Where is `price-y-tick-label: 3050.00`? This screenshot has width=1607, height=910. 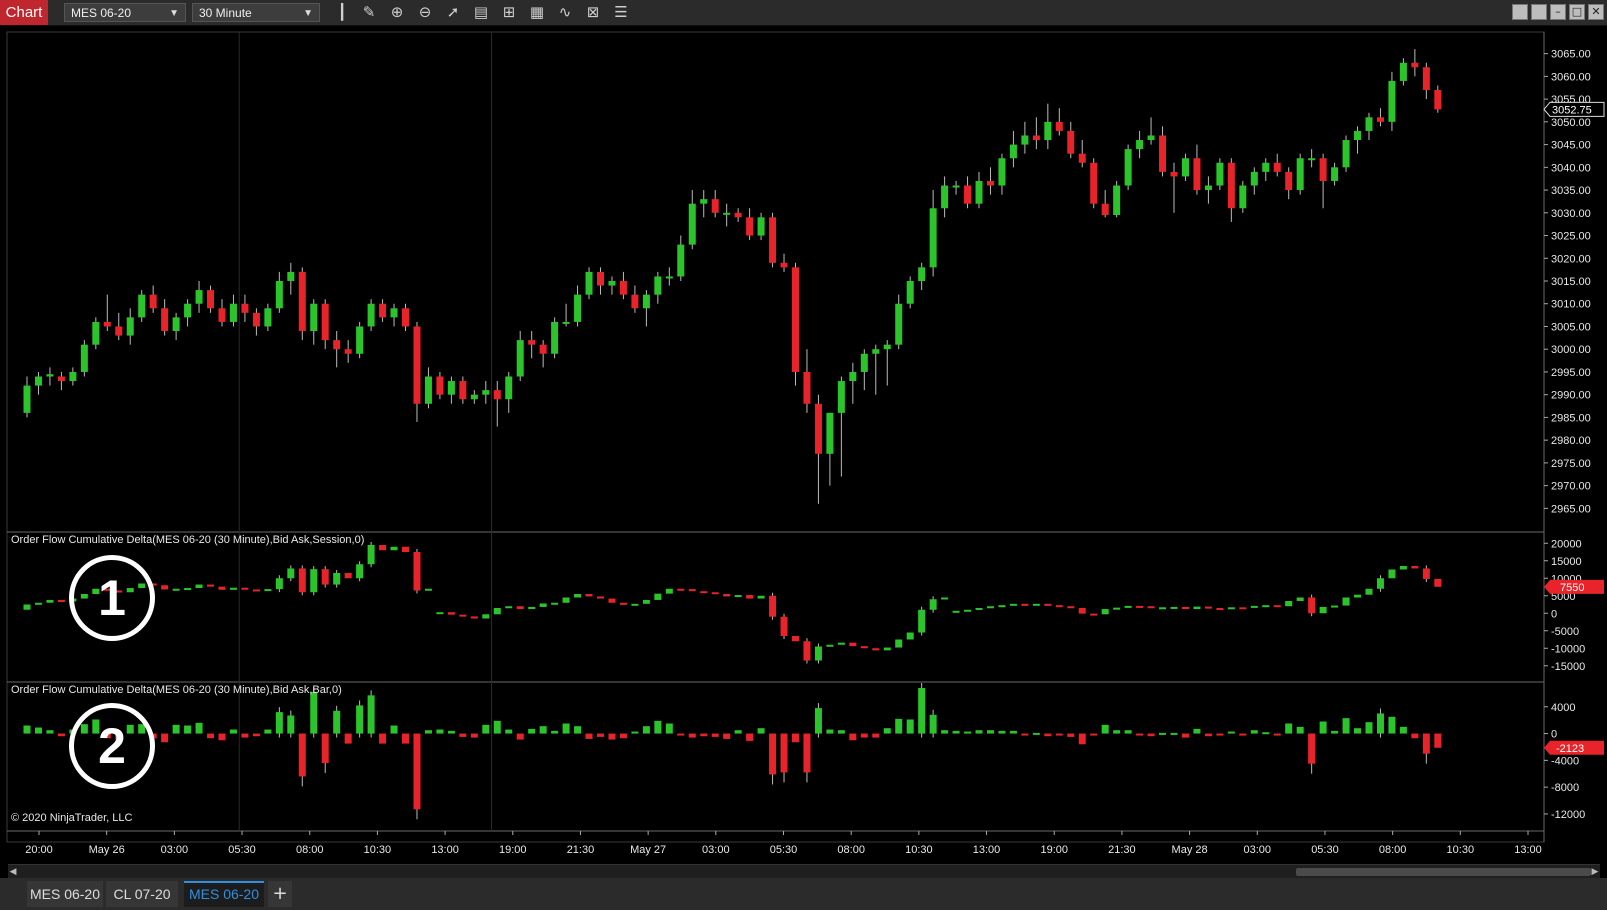
price-y-tick-label: 3050.00 is located at coordinates (1571, 123).